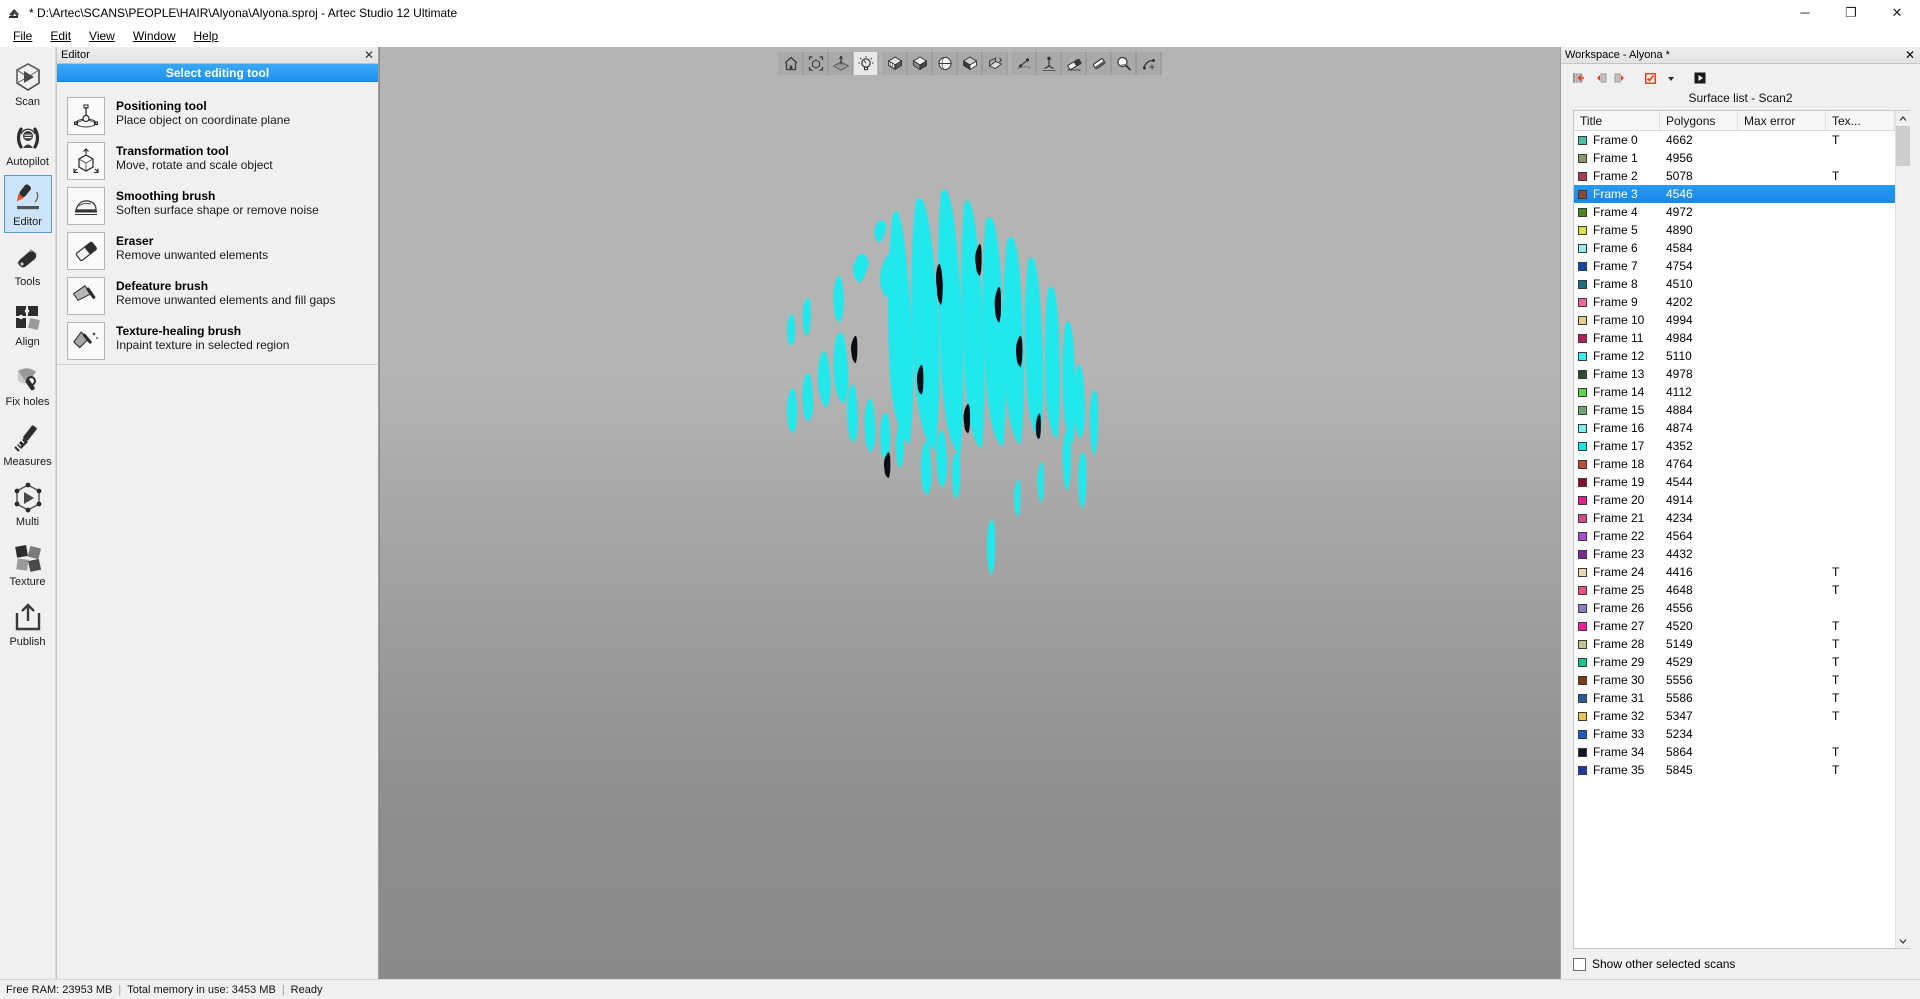 Image resolution: width=1920 pixels, height=999 pixels. What do you see at coordinates (1734, 770) in the screenshot?
I see `table-row: Frame 35 5845 T` at bounding box center [1734, 770].